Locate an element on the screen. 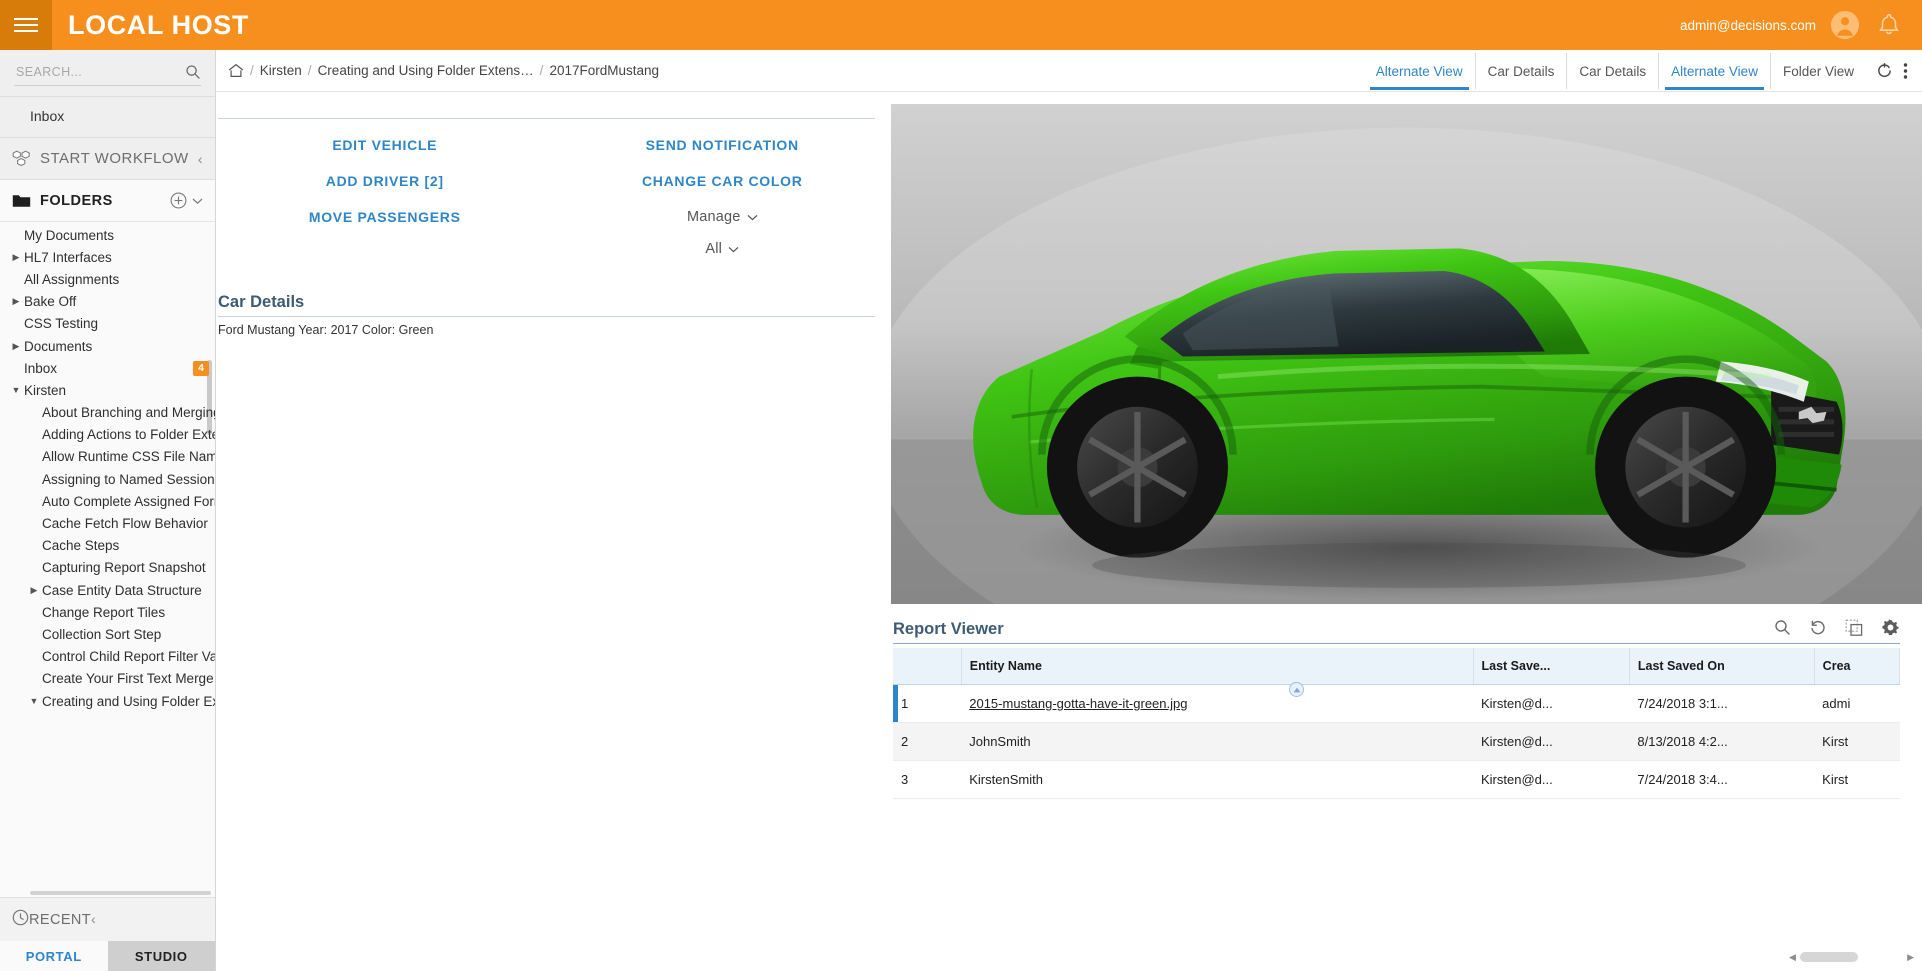 This screenshot has height=971, width=1922. sidebar-tree-item: Inbox 4 is located at coordinates (107, 368).